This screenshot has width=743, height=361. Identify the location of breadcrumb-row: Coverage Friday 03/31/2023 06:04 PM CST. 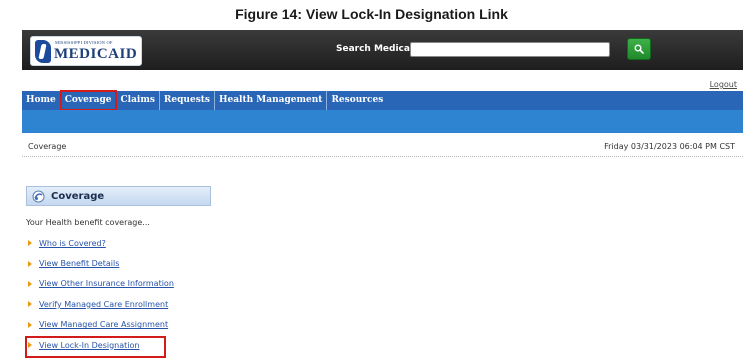
(382, 148).